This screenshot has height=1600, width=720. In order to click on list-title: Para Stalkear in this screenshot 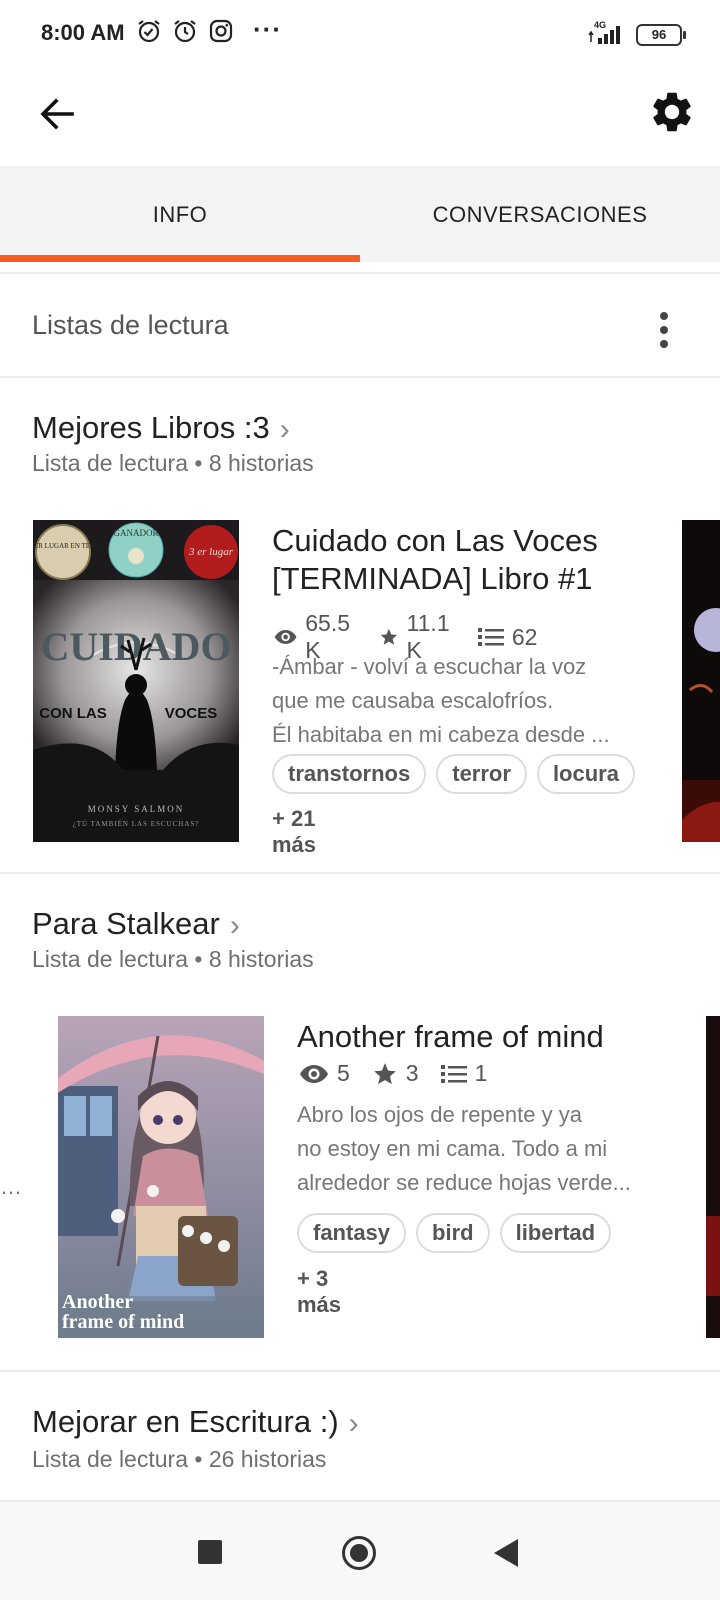, I will do `click(126, 923)`.